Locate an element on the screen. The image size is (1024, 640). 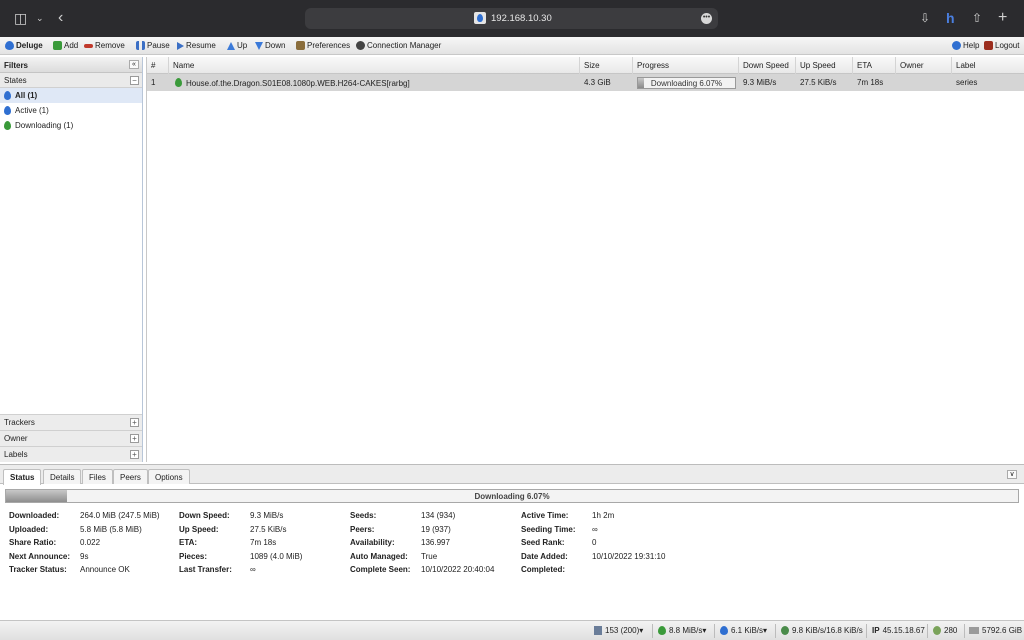
complete-seen-label: Complete Seen: is located at coordinates (380, 569).